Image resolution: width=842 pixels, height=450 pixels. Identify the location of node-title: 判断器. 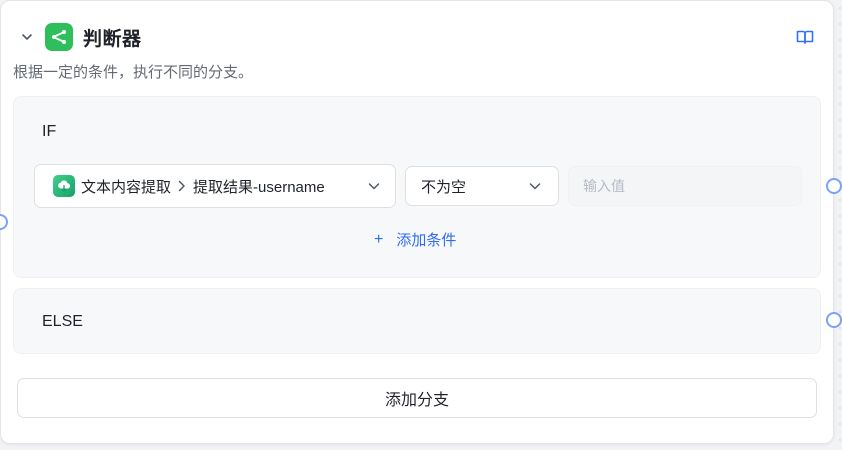
(112, 39).